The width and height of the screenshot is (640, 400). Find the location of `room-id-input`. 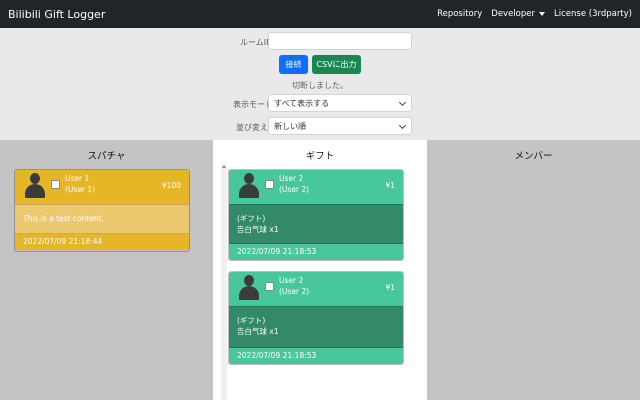

room-id-input is located at coordinates (340, 41).